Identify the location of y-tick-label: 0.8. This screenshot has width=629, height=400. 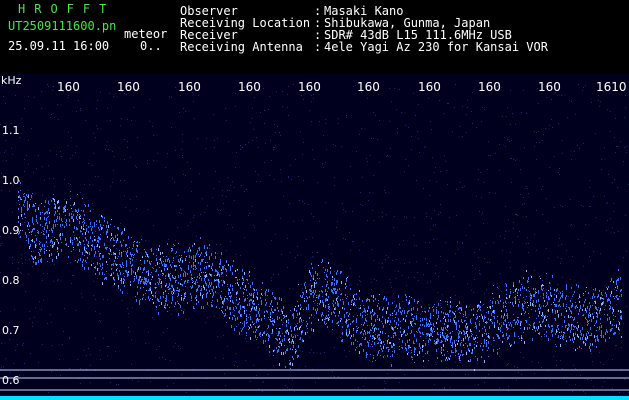
(11, 280).